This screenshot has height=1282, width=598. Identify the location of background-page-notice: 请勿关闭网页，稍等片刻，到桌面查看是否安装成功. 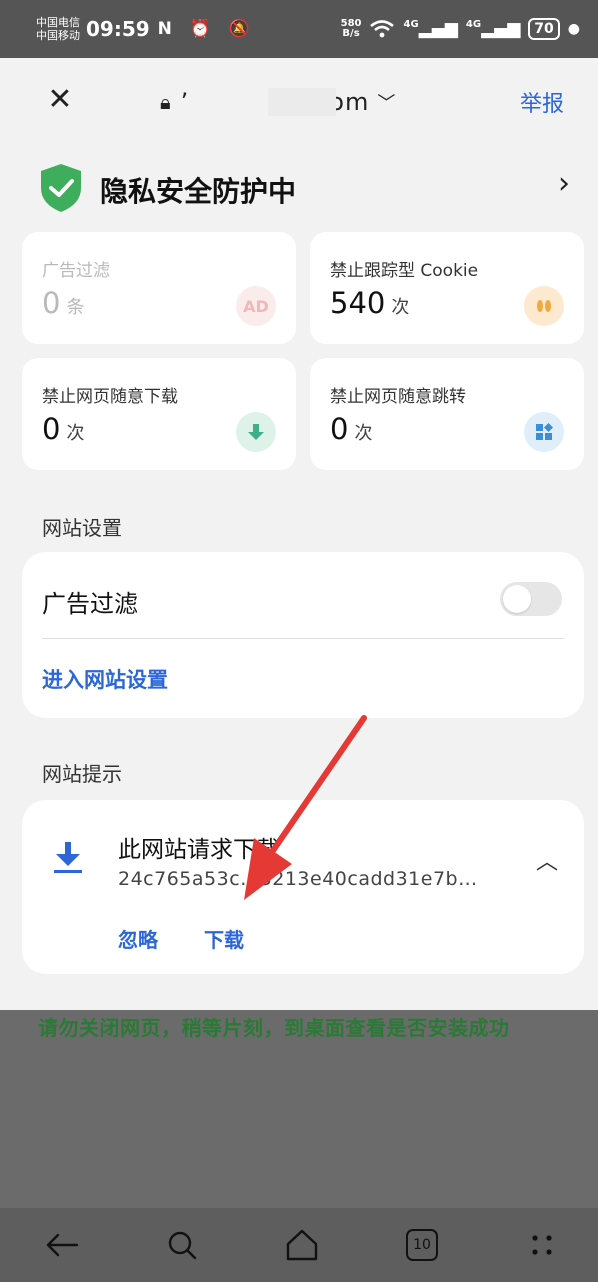
(274, 1028).